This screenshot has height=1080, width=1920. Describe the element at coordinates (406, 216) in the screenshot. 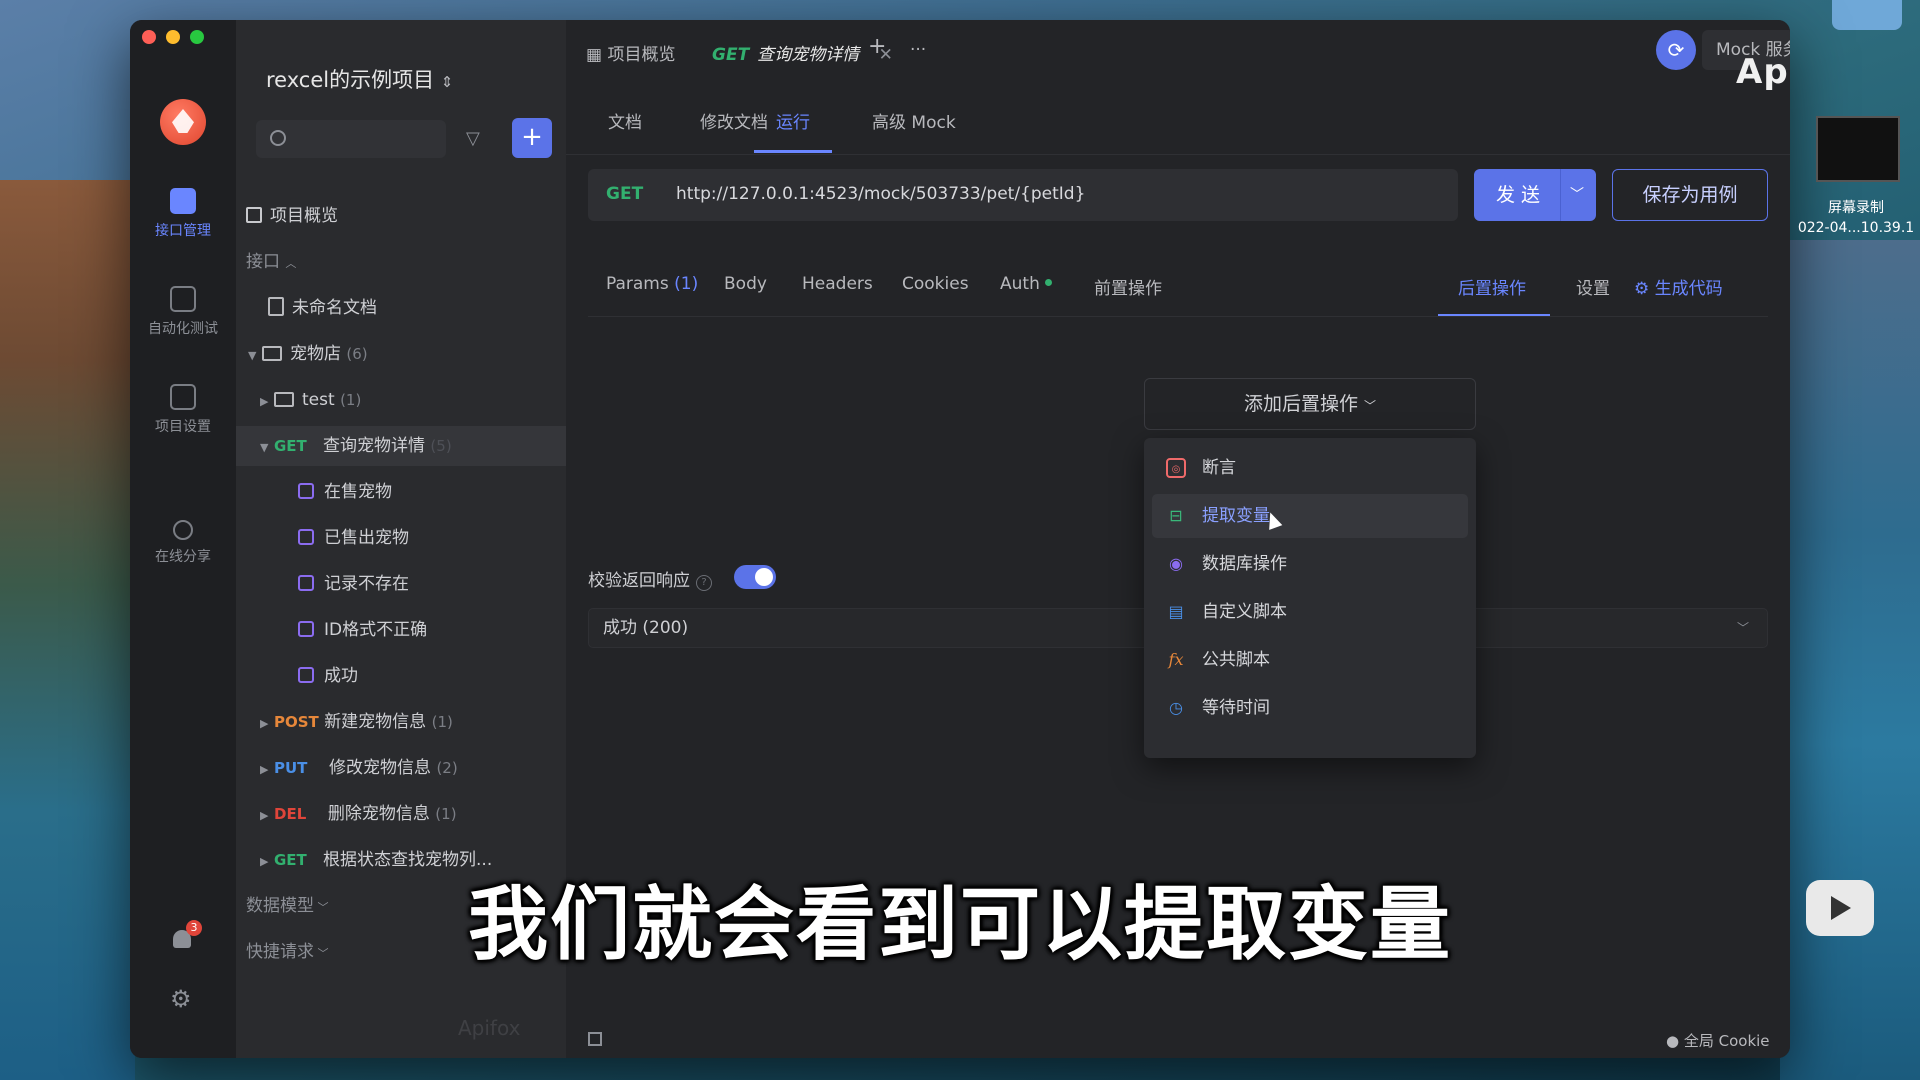

I see `tree-overview: 项目概览` at that location.